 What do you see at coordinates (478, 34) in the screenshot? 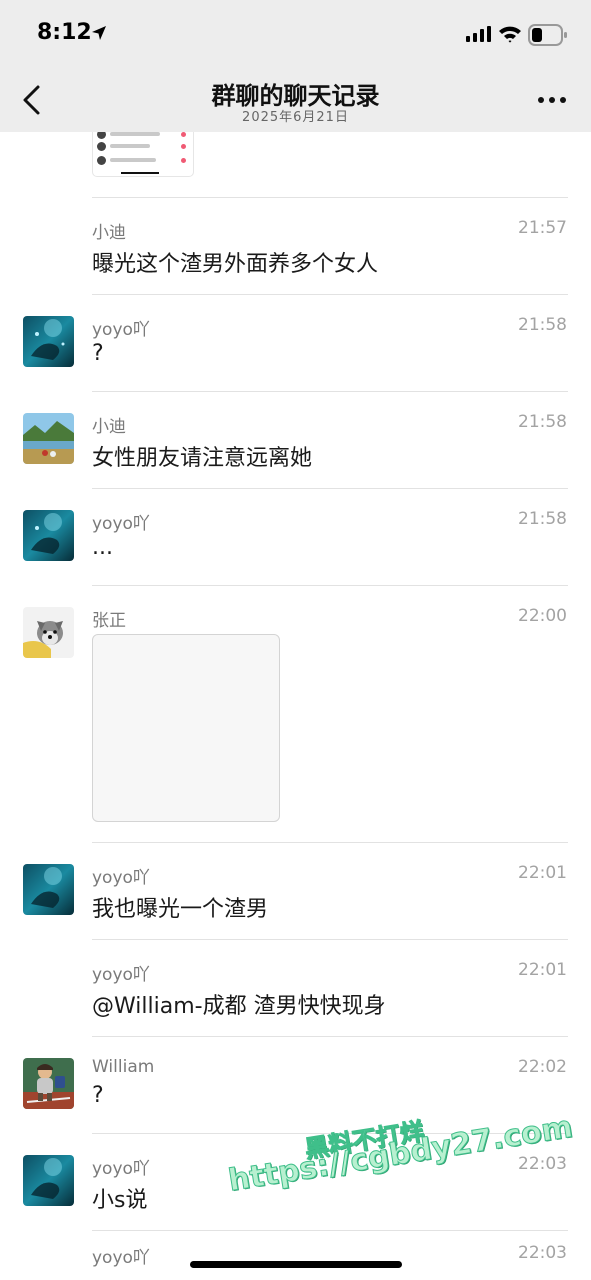
I see `signal-icon` at bounding box center [478, 34].